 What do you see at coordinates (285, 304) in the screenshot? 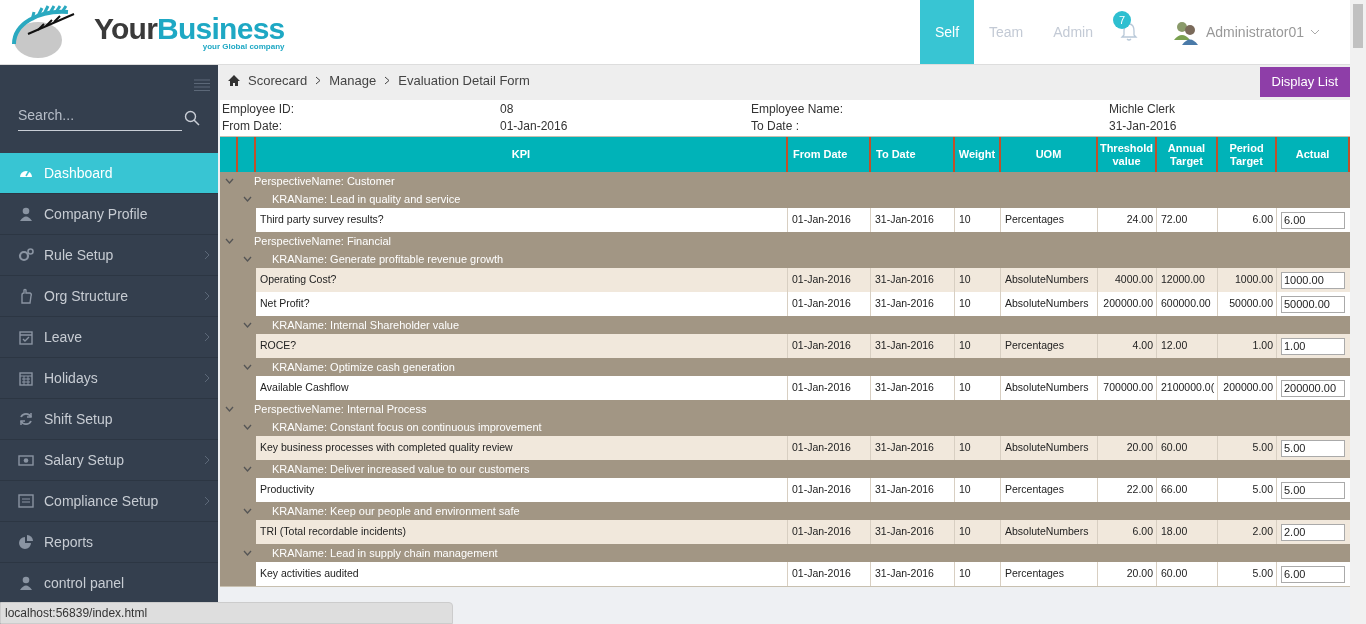
I see `table-cell: Net Profit?` at bounding box center [285, 304].